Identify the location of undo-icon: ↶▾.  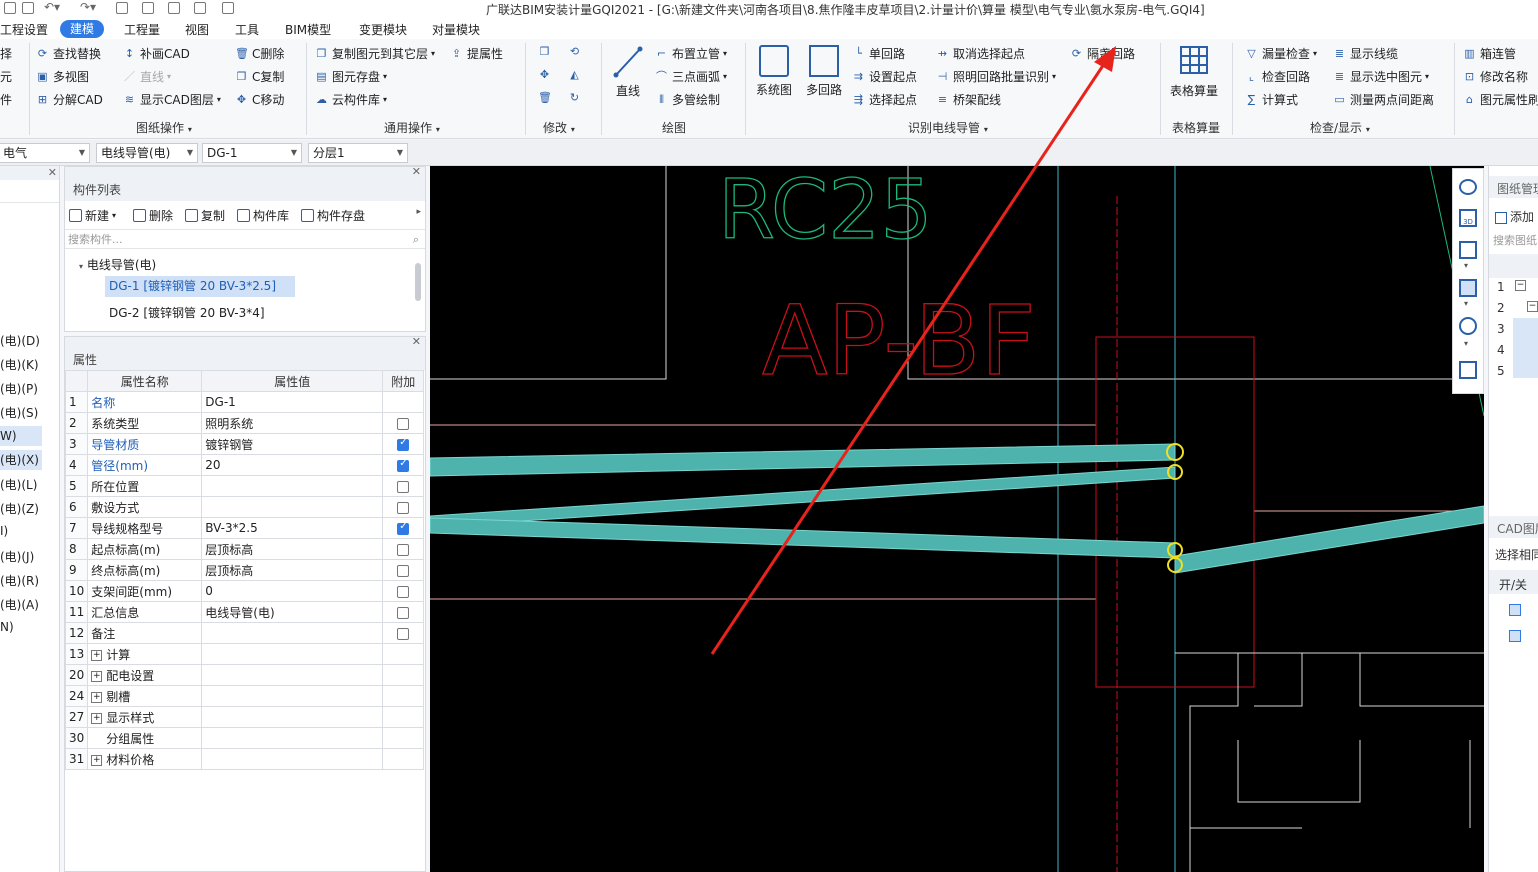
(52, 7).